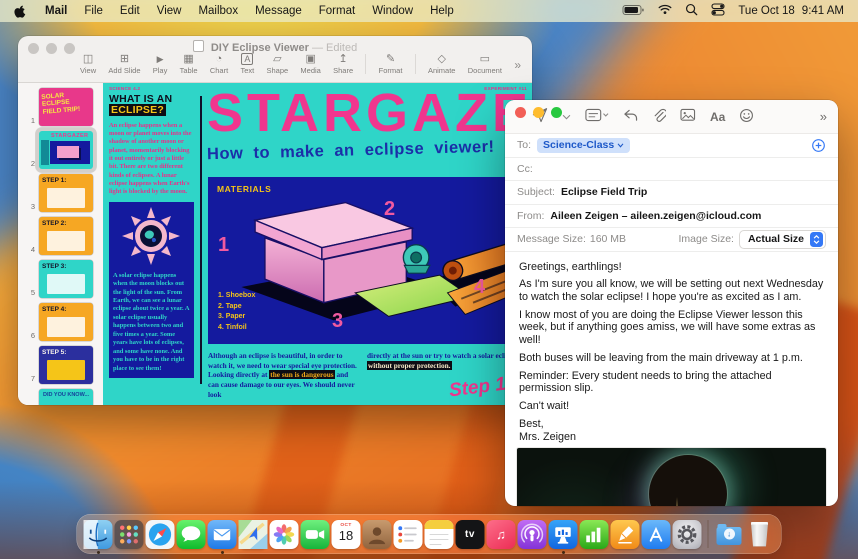 The image size is (858, 559). I want to click on slide-thumbnail-7: 7 STEP 5:, so click(59, 365).